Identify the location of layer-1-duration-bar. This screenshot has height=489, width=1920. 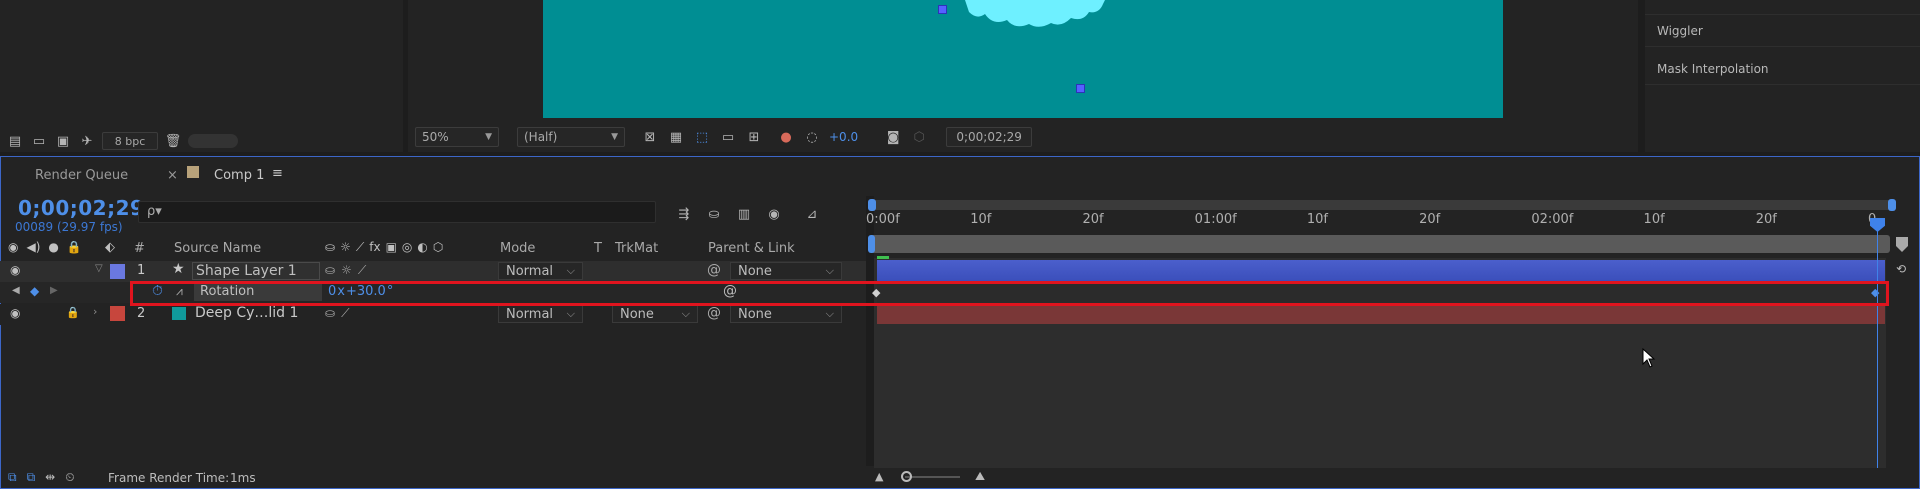
(1381, 270).